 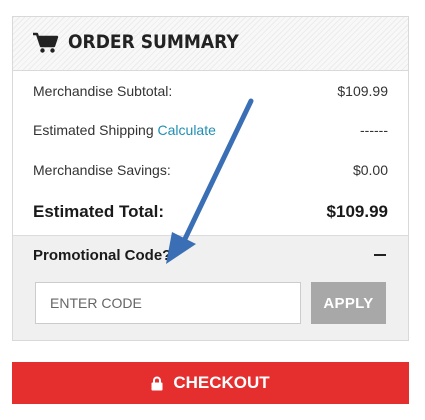 I want to click on estimated-total-label: Estimated Total:, so click(x=98, y=211).